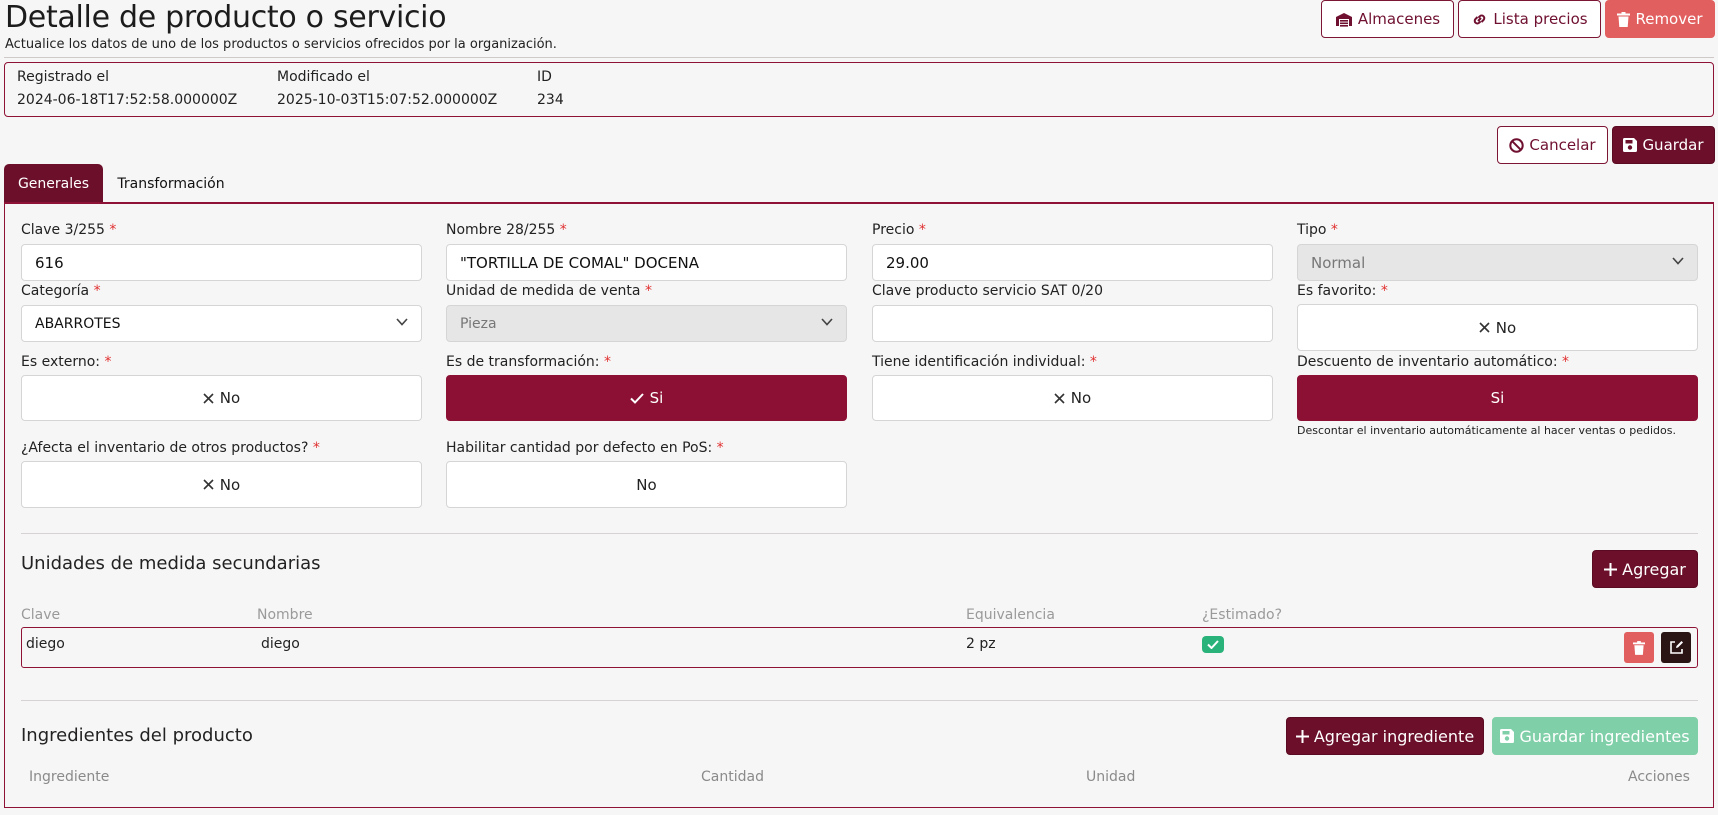 Image resolution: width=1718 pixels, height=815 pixels. Describe the element at coordinates (1479, 19) in the screenshot. I see `link-icon` at that location.